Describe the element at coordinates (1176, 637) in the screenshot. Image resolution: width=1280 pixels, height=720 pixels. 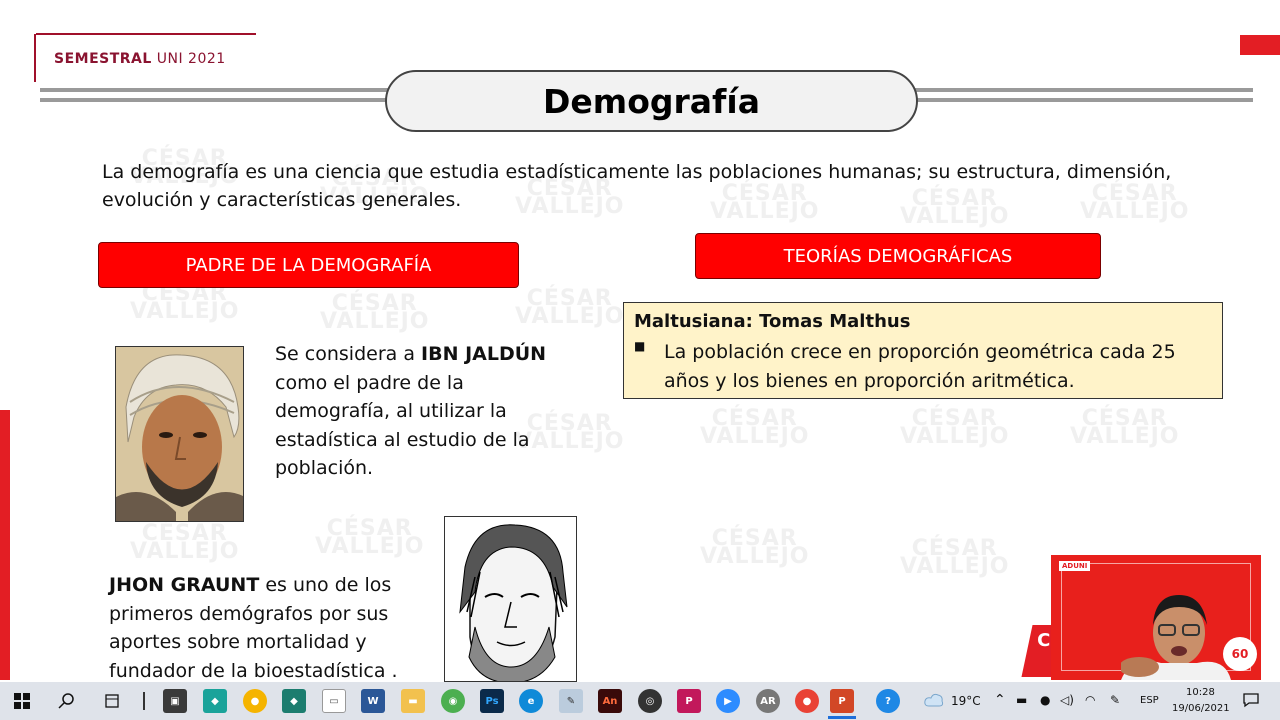
I see `presenter-video` at that location.